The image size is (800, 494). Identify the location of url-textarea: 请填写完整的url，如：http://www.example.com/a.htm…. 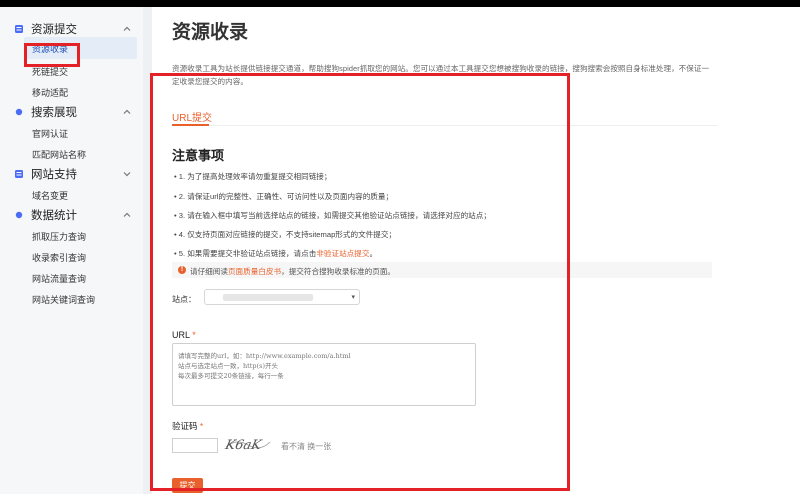
(324, 374).